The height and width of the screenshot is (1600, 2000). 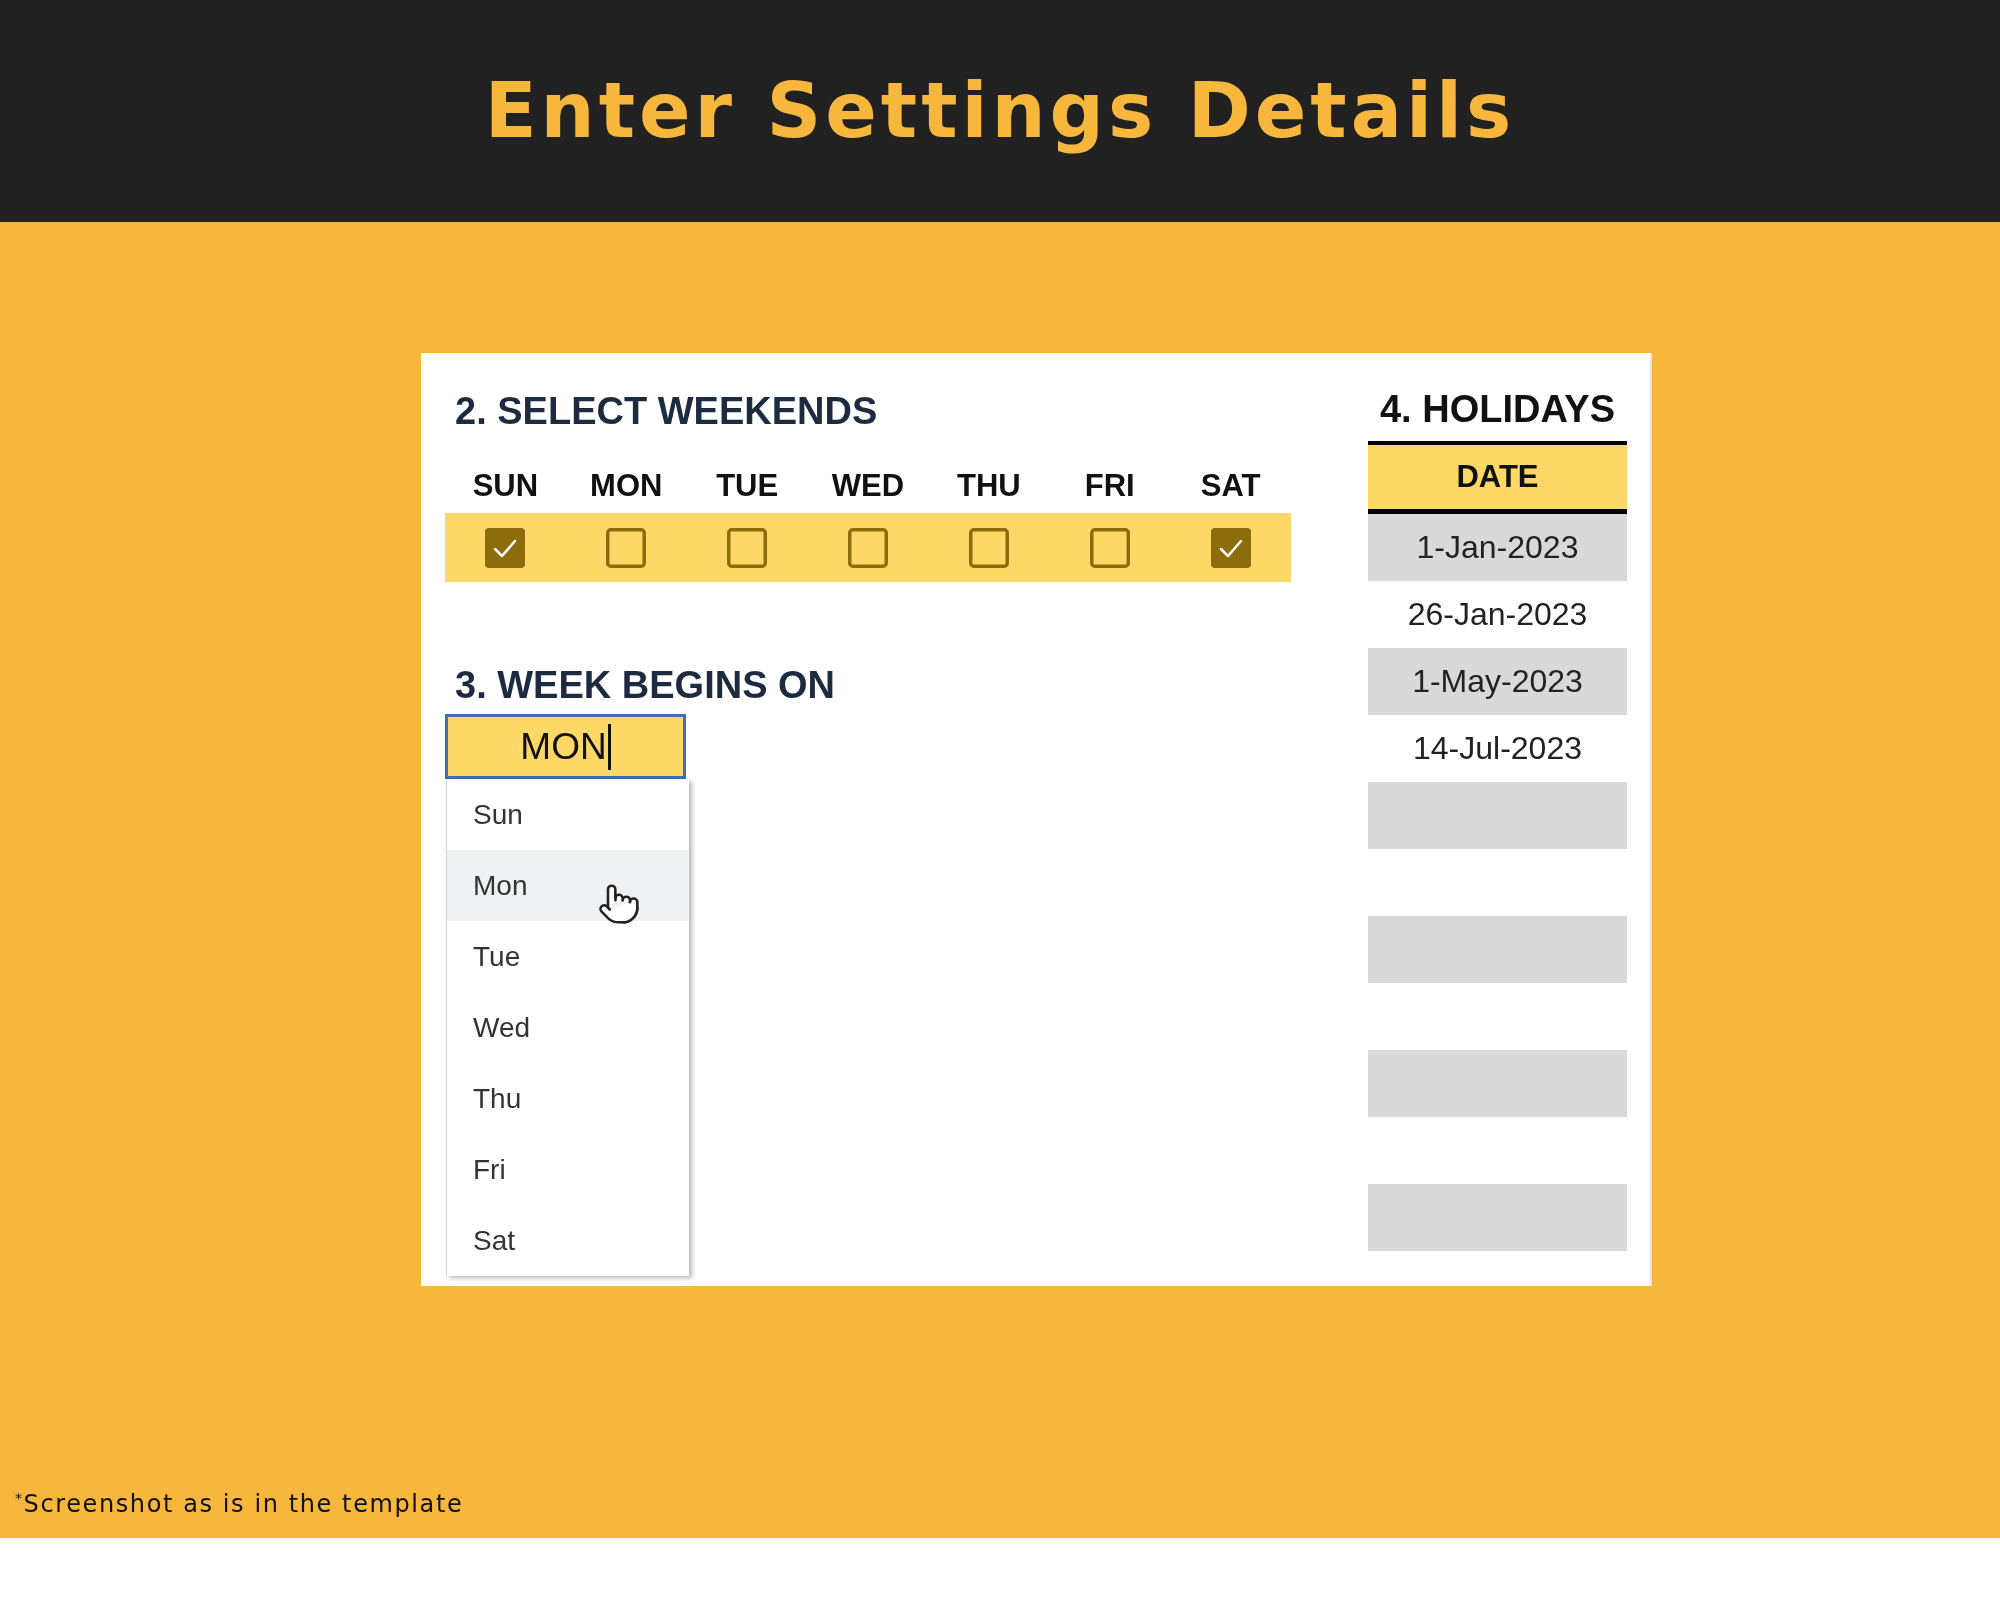 What do you see at coordinates (239, 1505) in the screenshot?
I see `footnote: $^{*}$Screenshot as is in the template` at bounding box center [239, 1505].